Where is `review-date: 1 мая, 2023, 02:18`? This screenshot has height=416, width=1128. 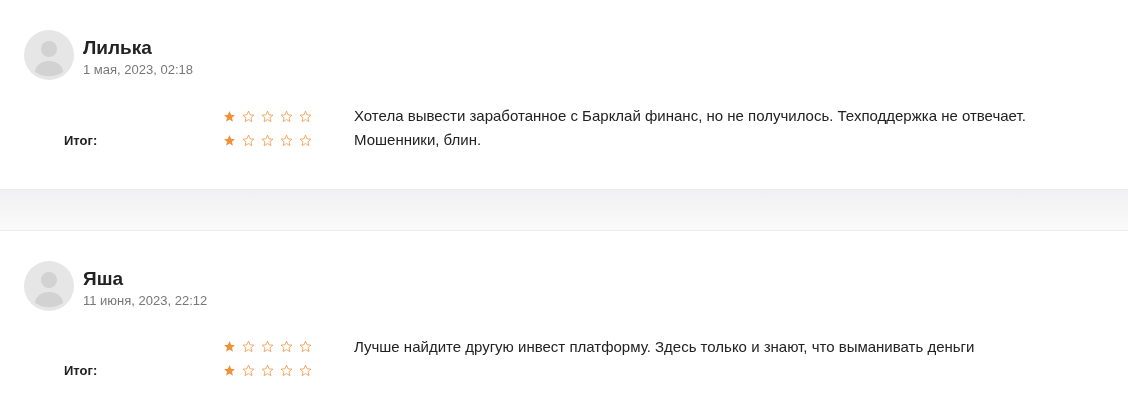 review-date: 1 мая, 2023, 02:18 is located at coordinates (138, 69).